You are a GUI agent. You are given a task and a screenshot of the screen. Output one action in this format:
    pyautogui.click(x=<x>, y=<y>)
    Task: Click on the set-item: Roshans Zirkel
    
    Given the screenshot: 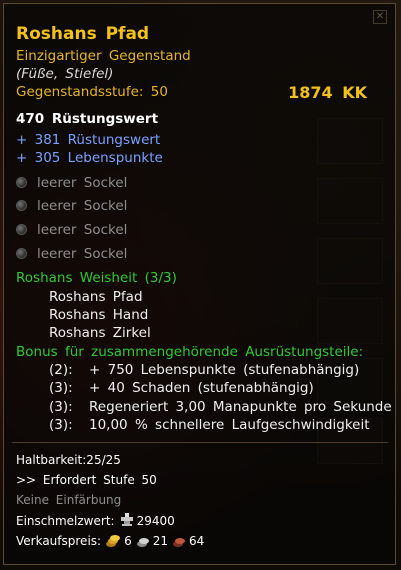 What is the action you would take?
    pyautogui.click(x=100, y=333)
    